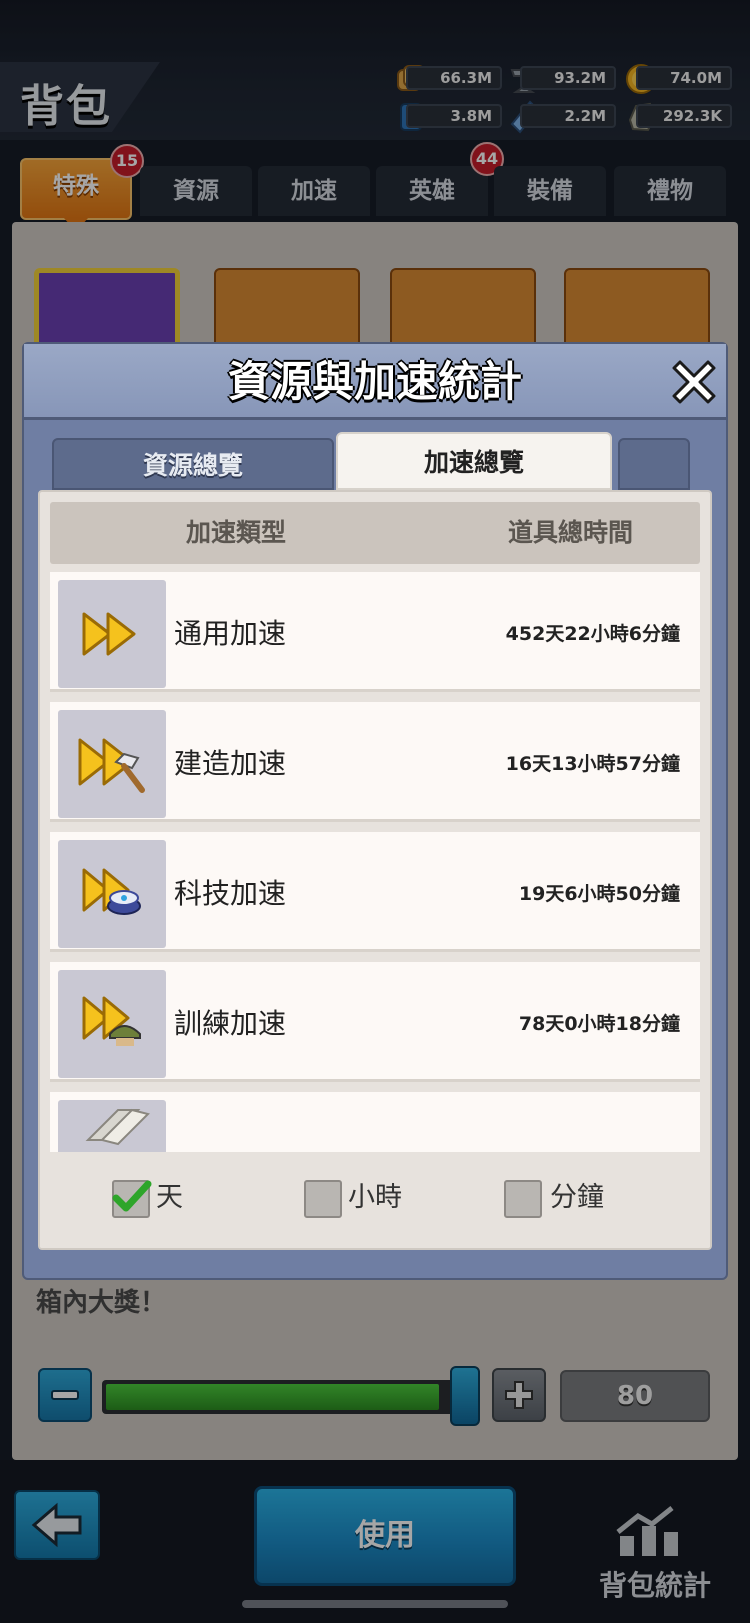  Describe the element at coordinates (230, 1023) in the screenshot. I see `speedup-name: 訓練加速` at that location.